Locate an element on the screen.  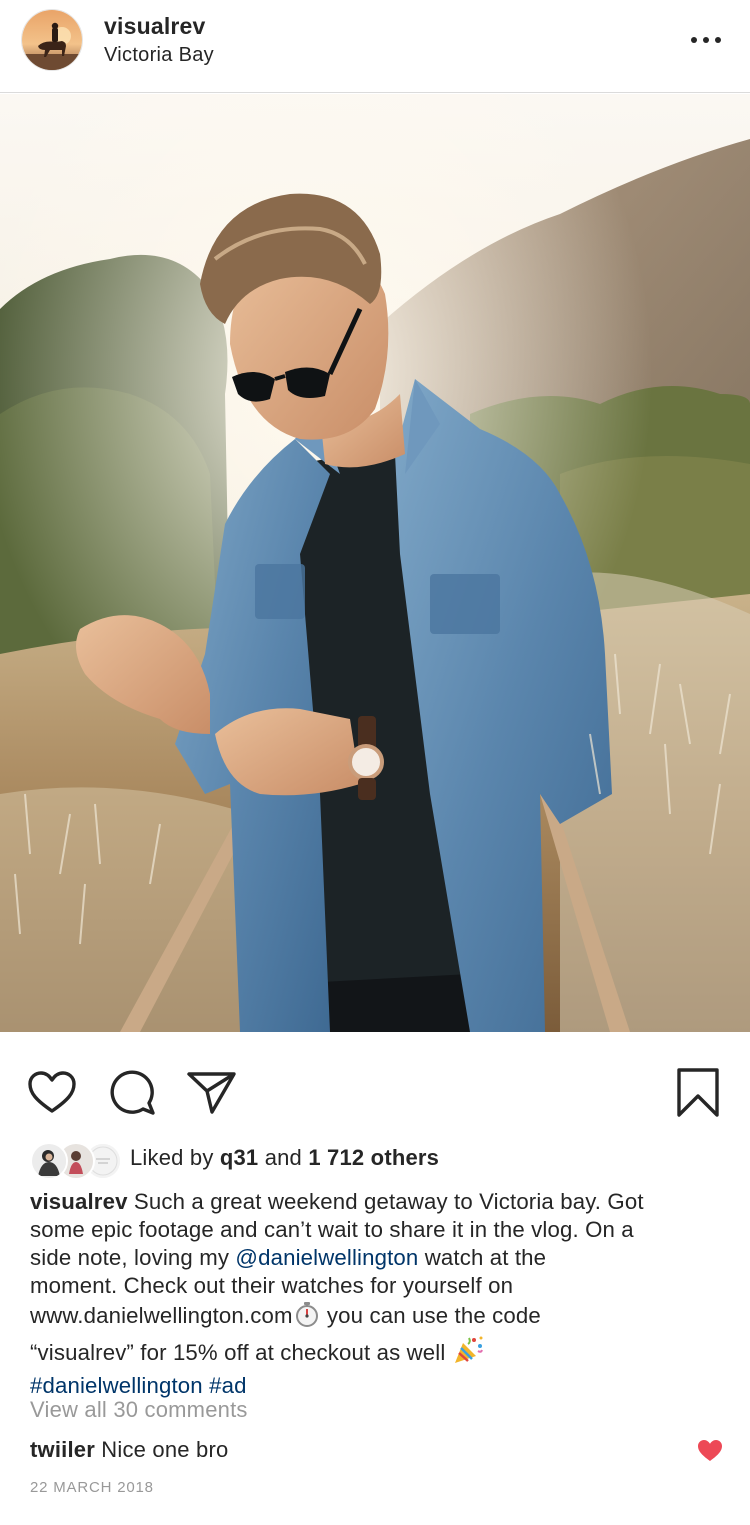
mention-link: @danielwellington is located at coordinates (326, 1257).